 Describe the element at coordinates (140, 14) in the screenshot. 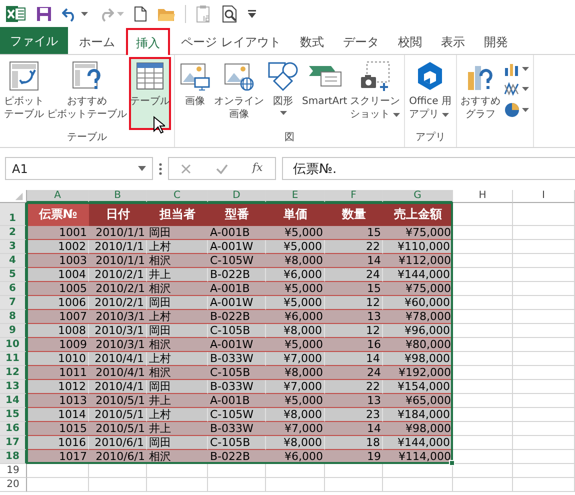

I see `new-document-icon` at that location.